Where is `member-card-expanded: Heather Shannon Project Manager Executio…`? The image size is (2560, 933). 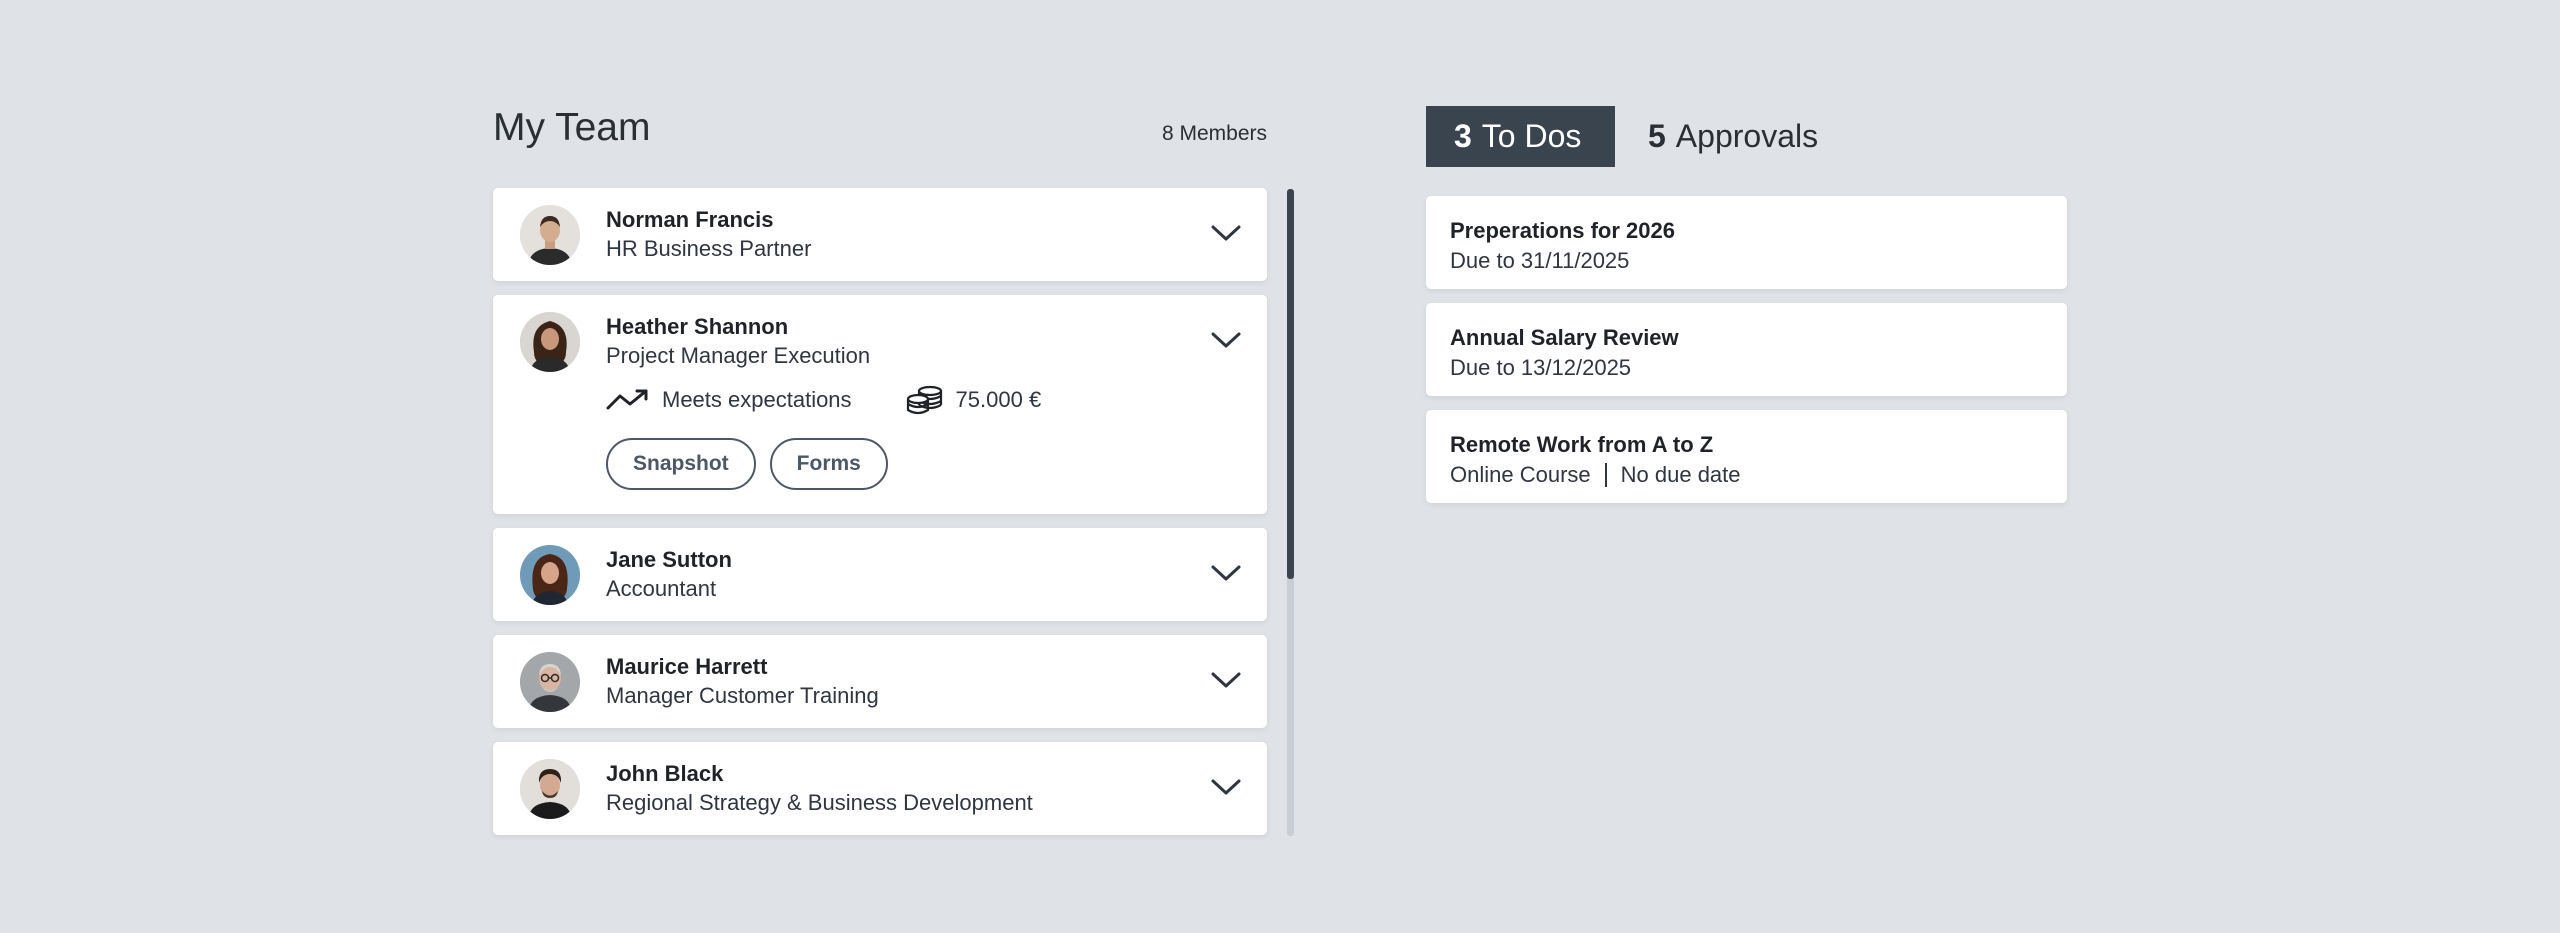 member-card-expanded: Heather Shannon Project Manager Executio… is located at coordinates (880, 404).